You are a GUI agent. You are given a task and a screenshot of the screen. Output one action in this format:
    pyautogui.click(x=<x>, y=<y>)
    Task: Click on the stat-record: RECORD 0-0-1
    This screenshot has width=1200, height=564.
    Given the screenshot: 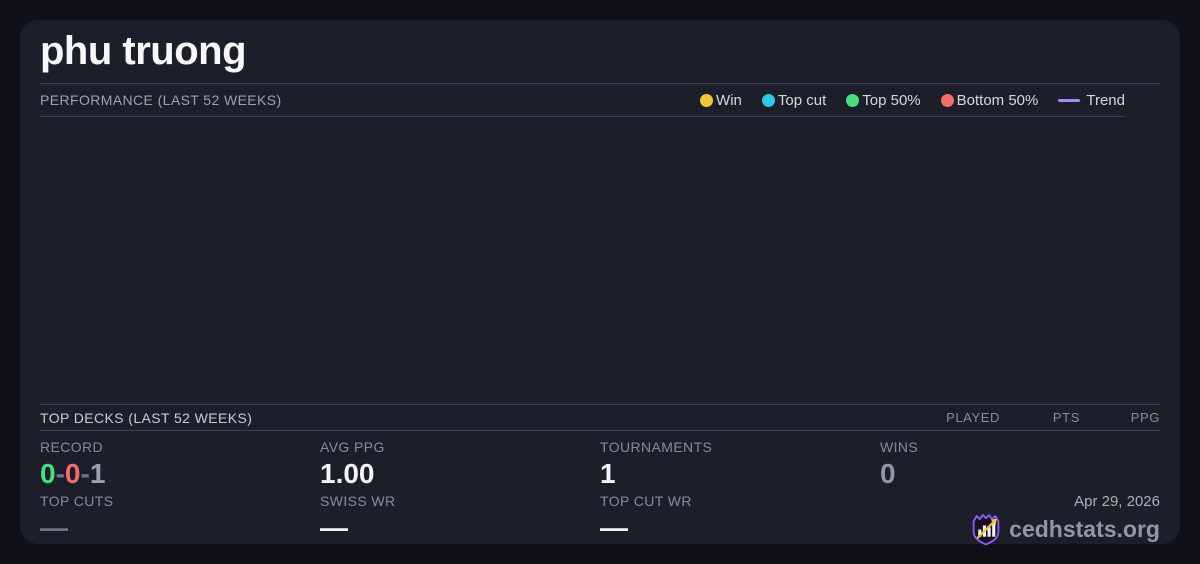 What is the action you would take?
    pyautogui.click(x=180, y=464)
    